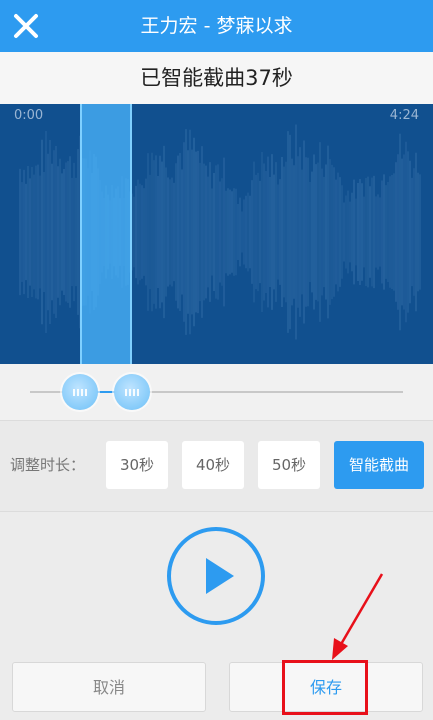 This screenshot has width=433, height=720. I want to click on smart-trim-button: 智能截曲, so click(379, 465).